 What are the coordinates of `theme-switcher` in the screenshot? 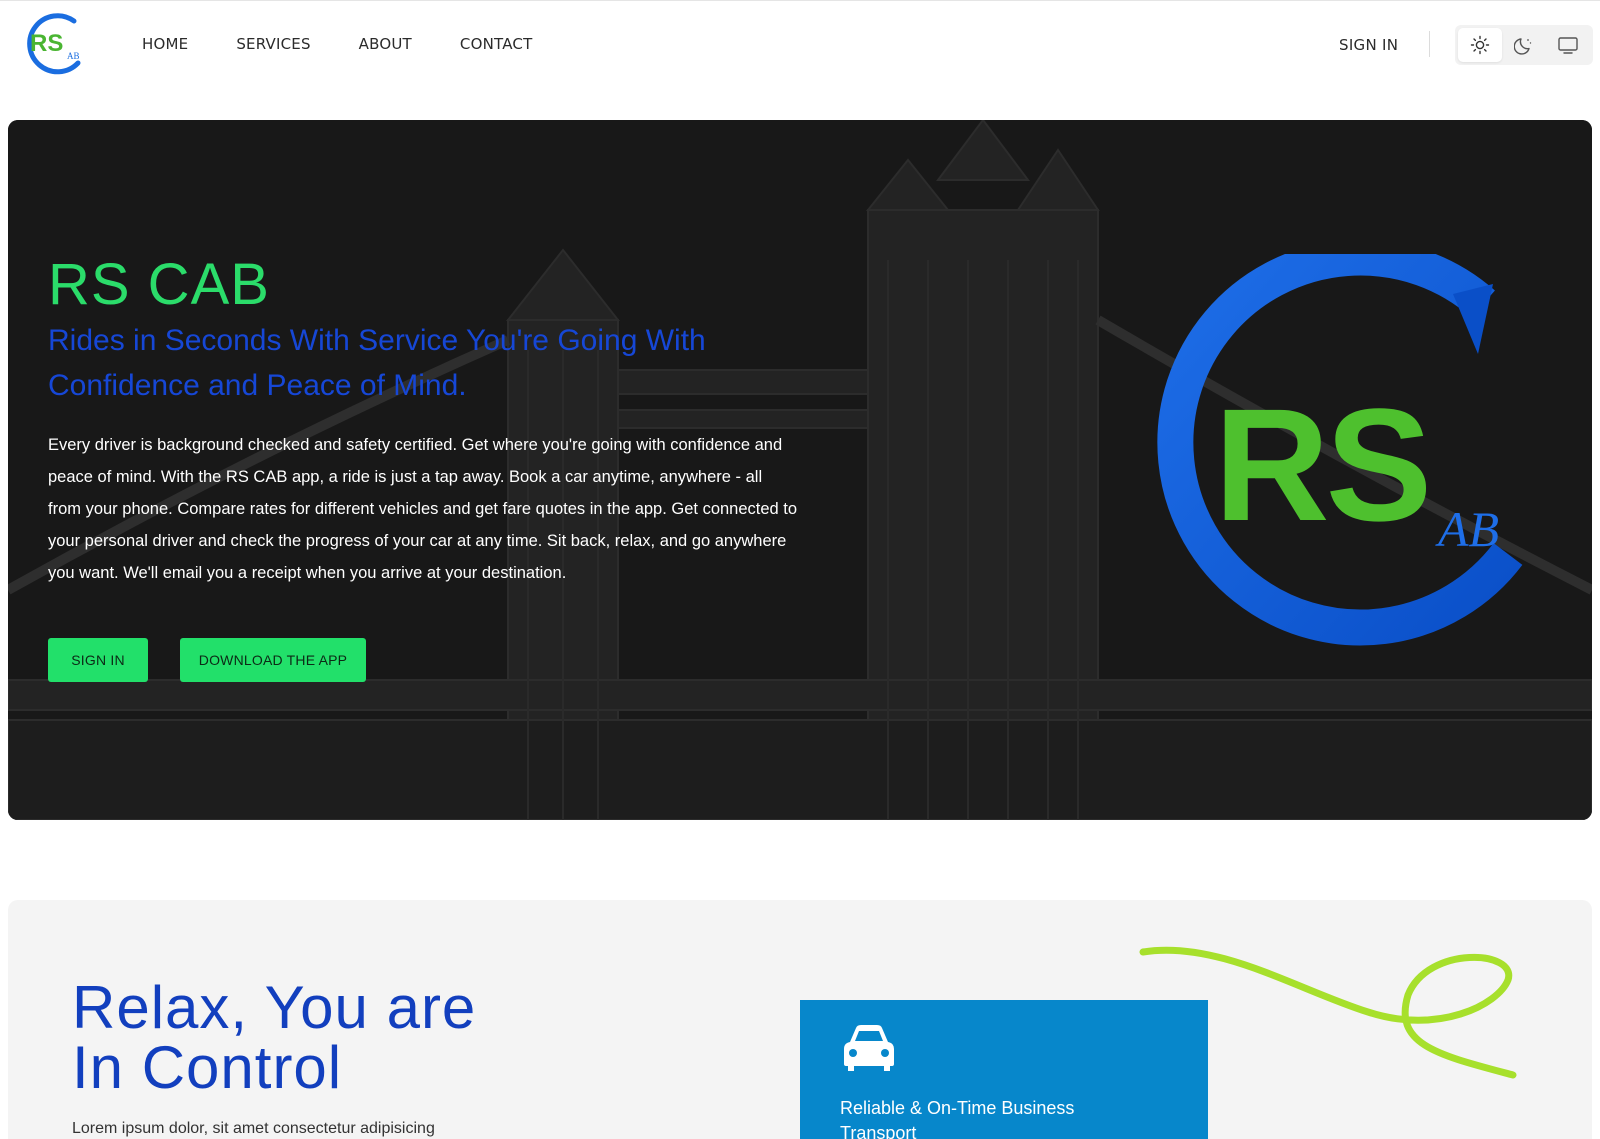 It's located at (1524, 45).